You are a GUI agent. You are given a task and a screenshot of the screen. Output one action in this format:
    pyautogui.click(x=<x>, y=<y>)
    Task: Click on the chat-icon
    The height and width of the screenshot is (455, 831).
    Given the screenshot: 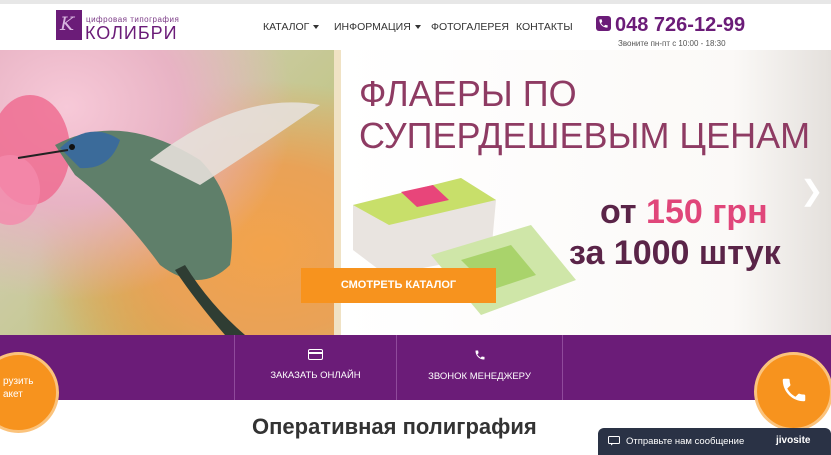 What is the action you would take?
    pyautogui.click(x=614, y=441)
    